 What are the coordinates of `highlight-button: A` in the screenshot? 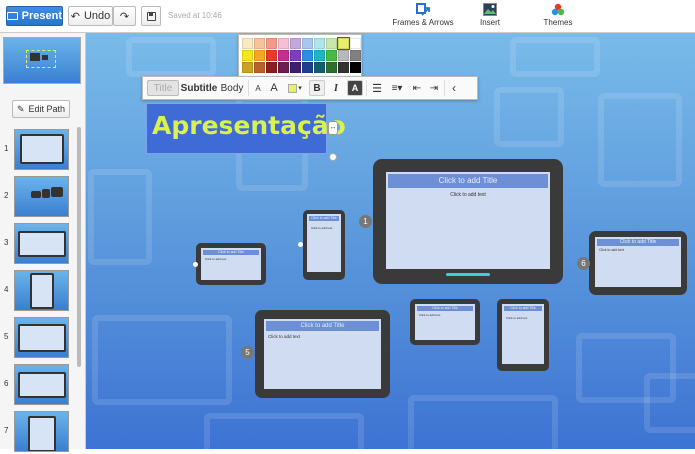 It's located at (355, 88).